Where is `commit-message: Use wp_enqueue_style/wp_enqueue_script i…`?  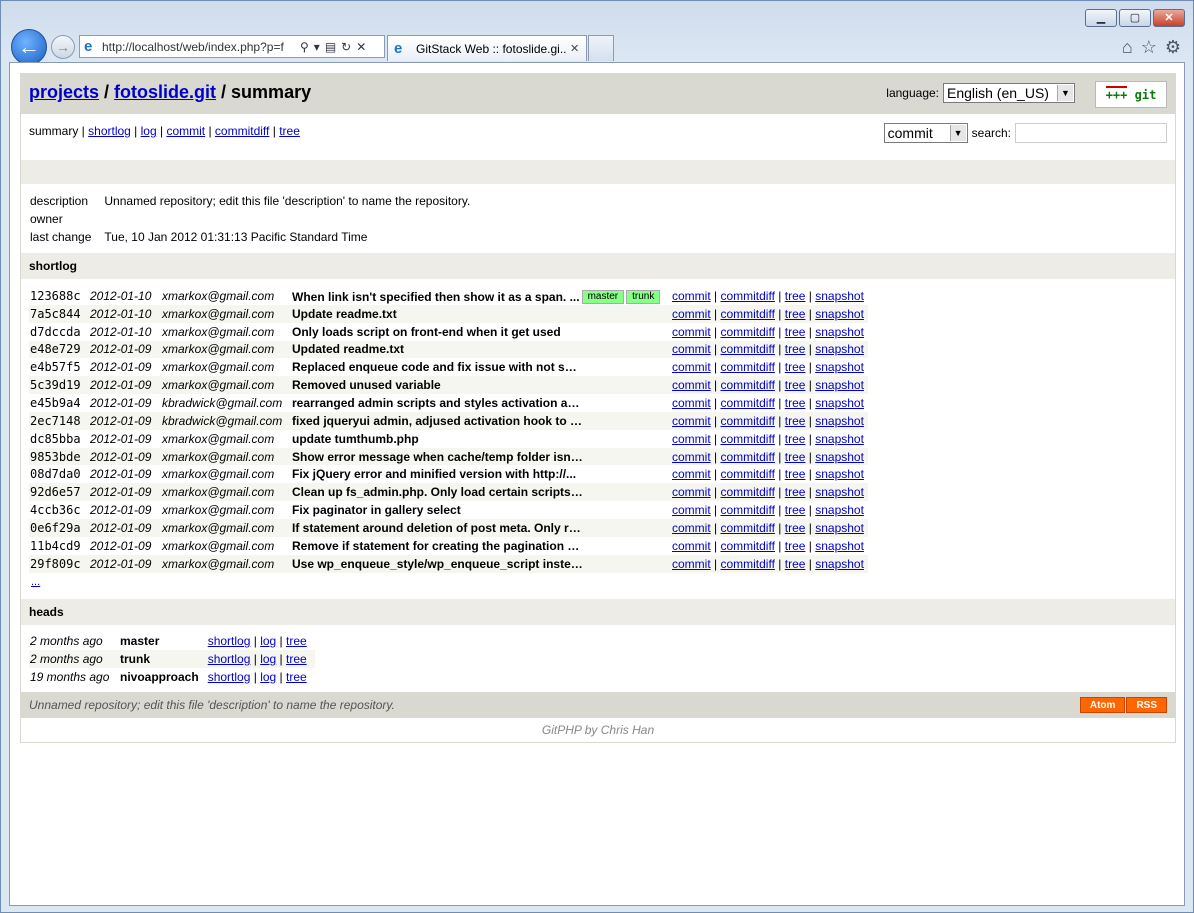 commit-message: Use wp_enqueue_style/wp_enqueue_script i… is located at coordinates (438, 564).